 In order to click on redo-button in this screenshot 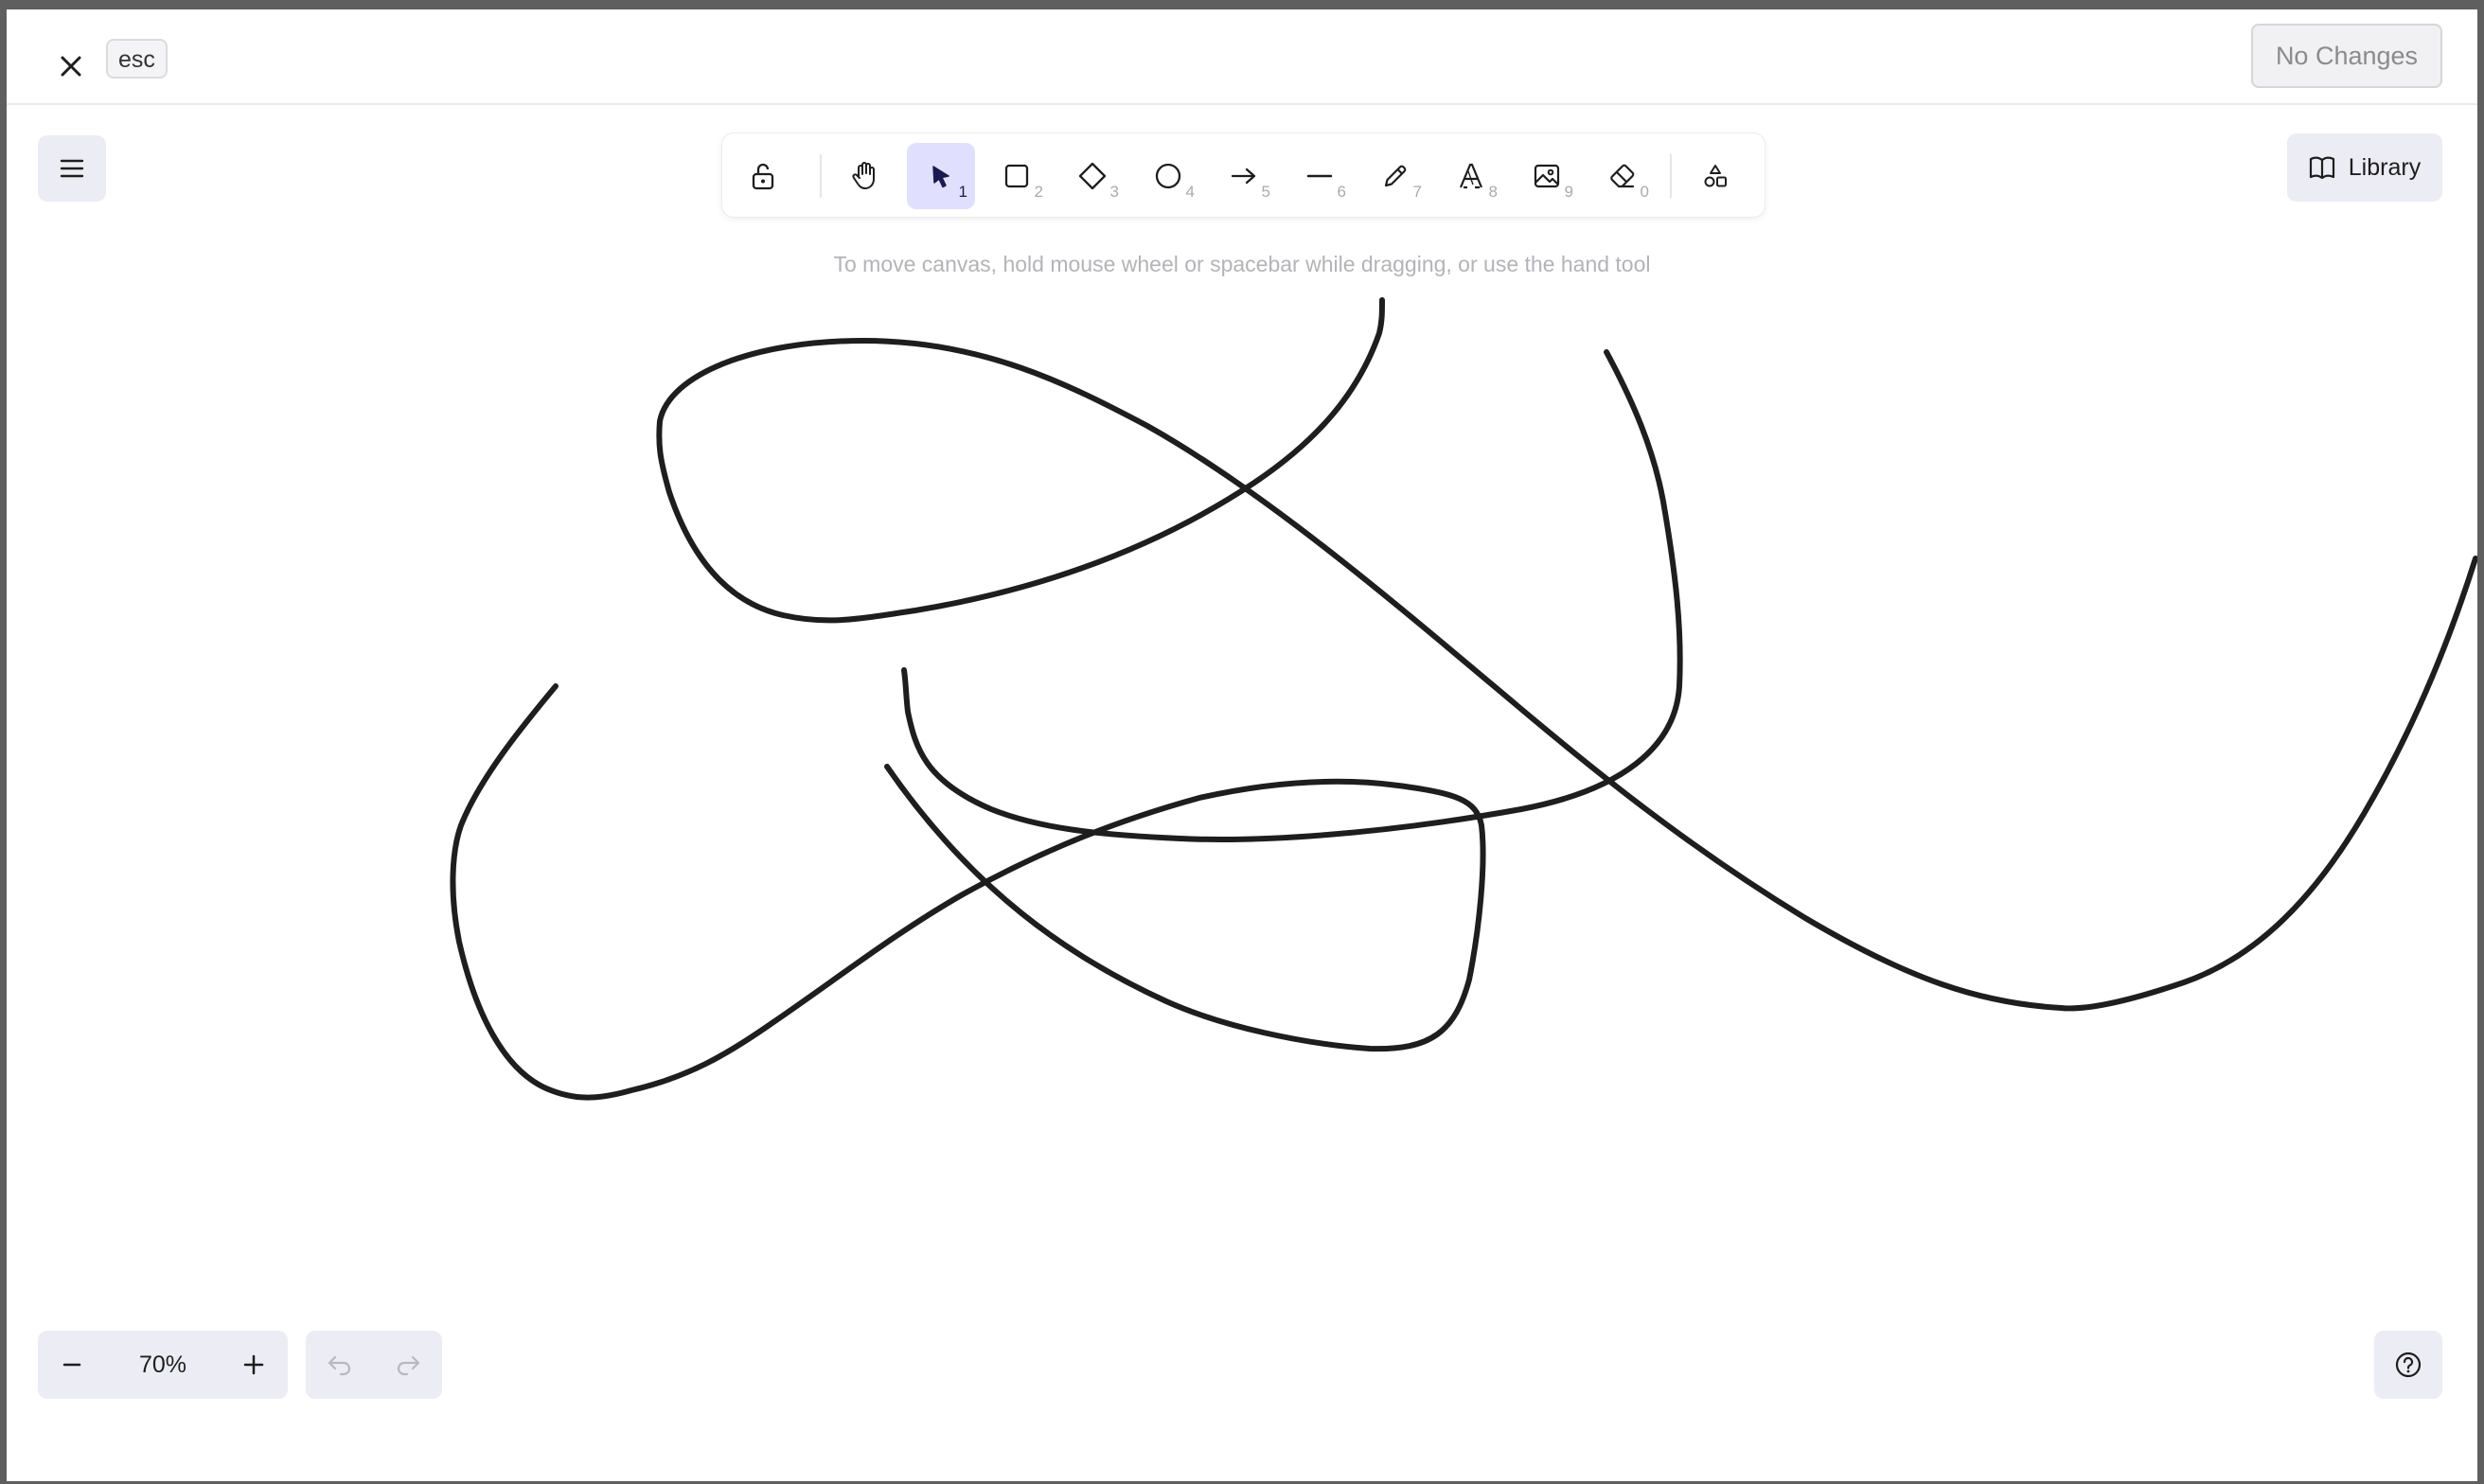, I will do `click(408, 1365)`.